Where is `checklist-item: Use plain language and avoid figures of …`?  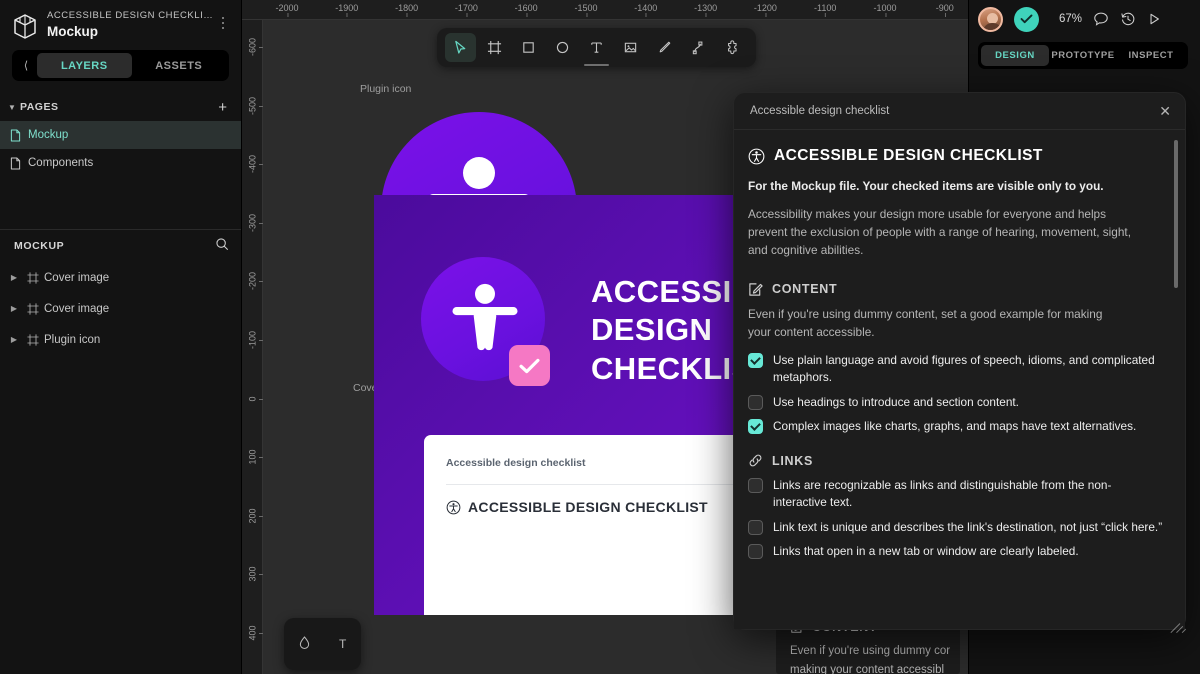
checklist-item: Use plain language and avoid figures of … is located at coordinates (955, 369).